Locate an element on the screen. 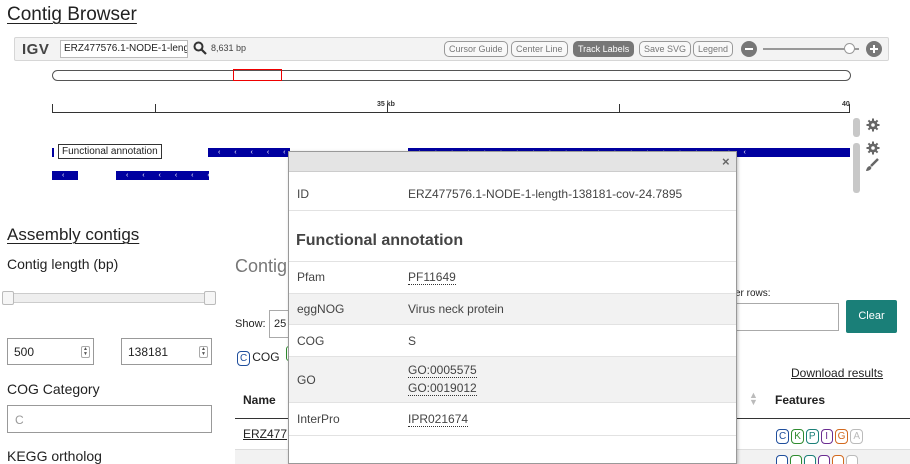  min-length-value: 500 is located at coordinates (24, 352).